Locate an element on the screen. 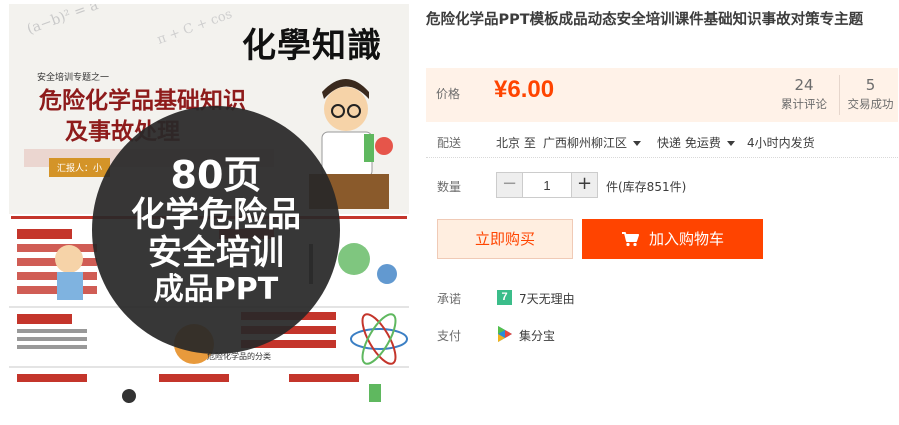 Image resolution: width=899 pixels, height=425 pixels. shipping-method: 快递 免运费 is located at coordinates (689, 143).